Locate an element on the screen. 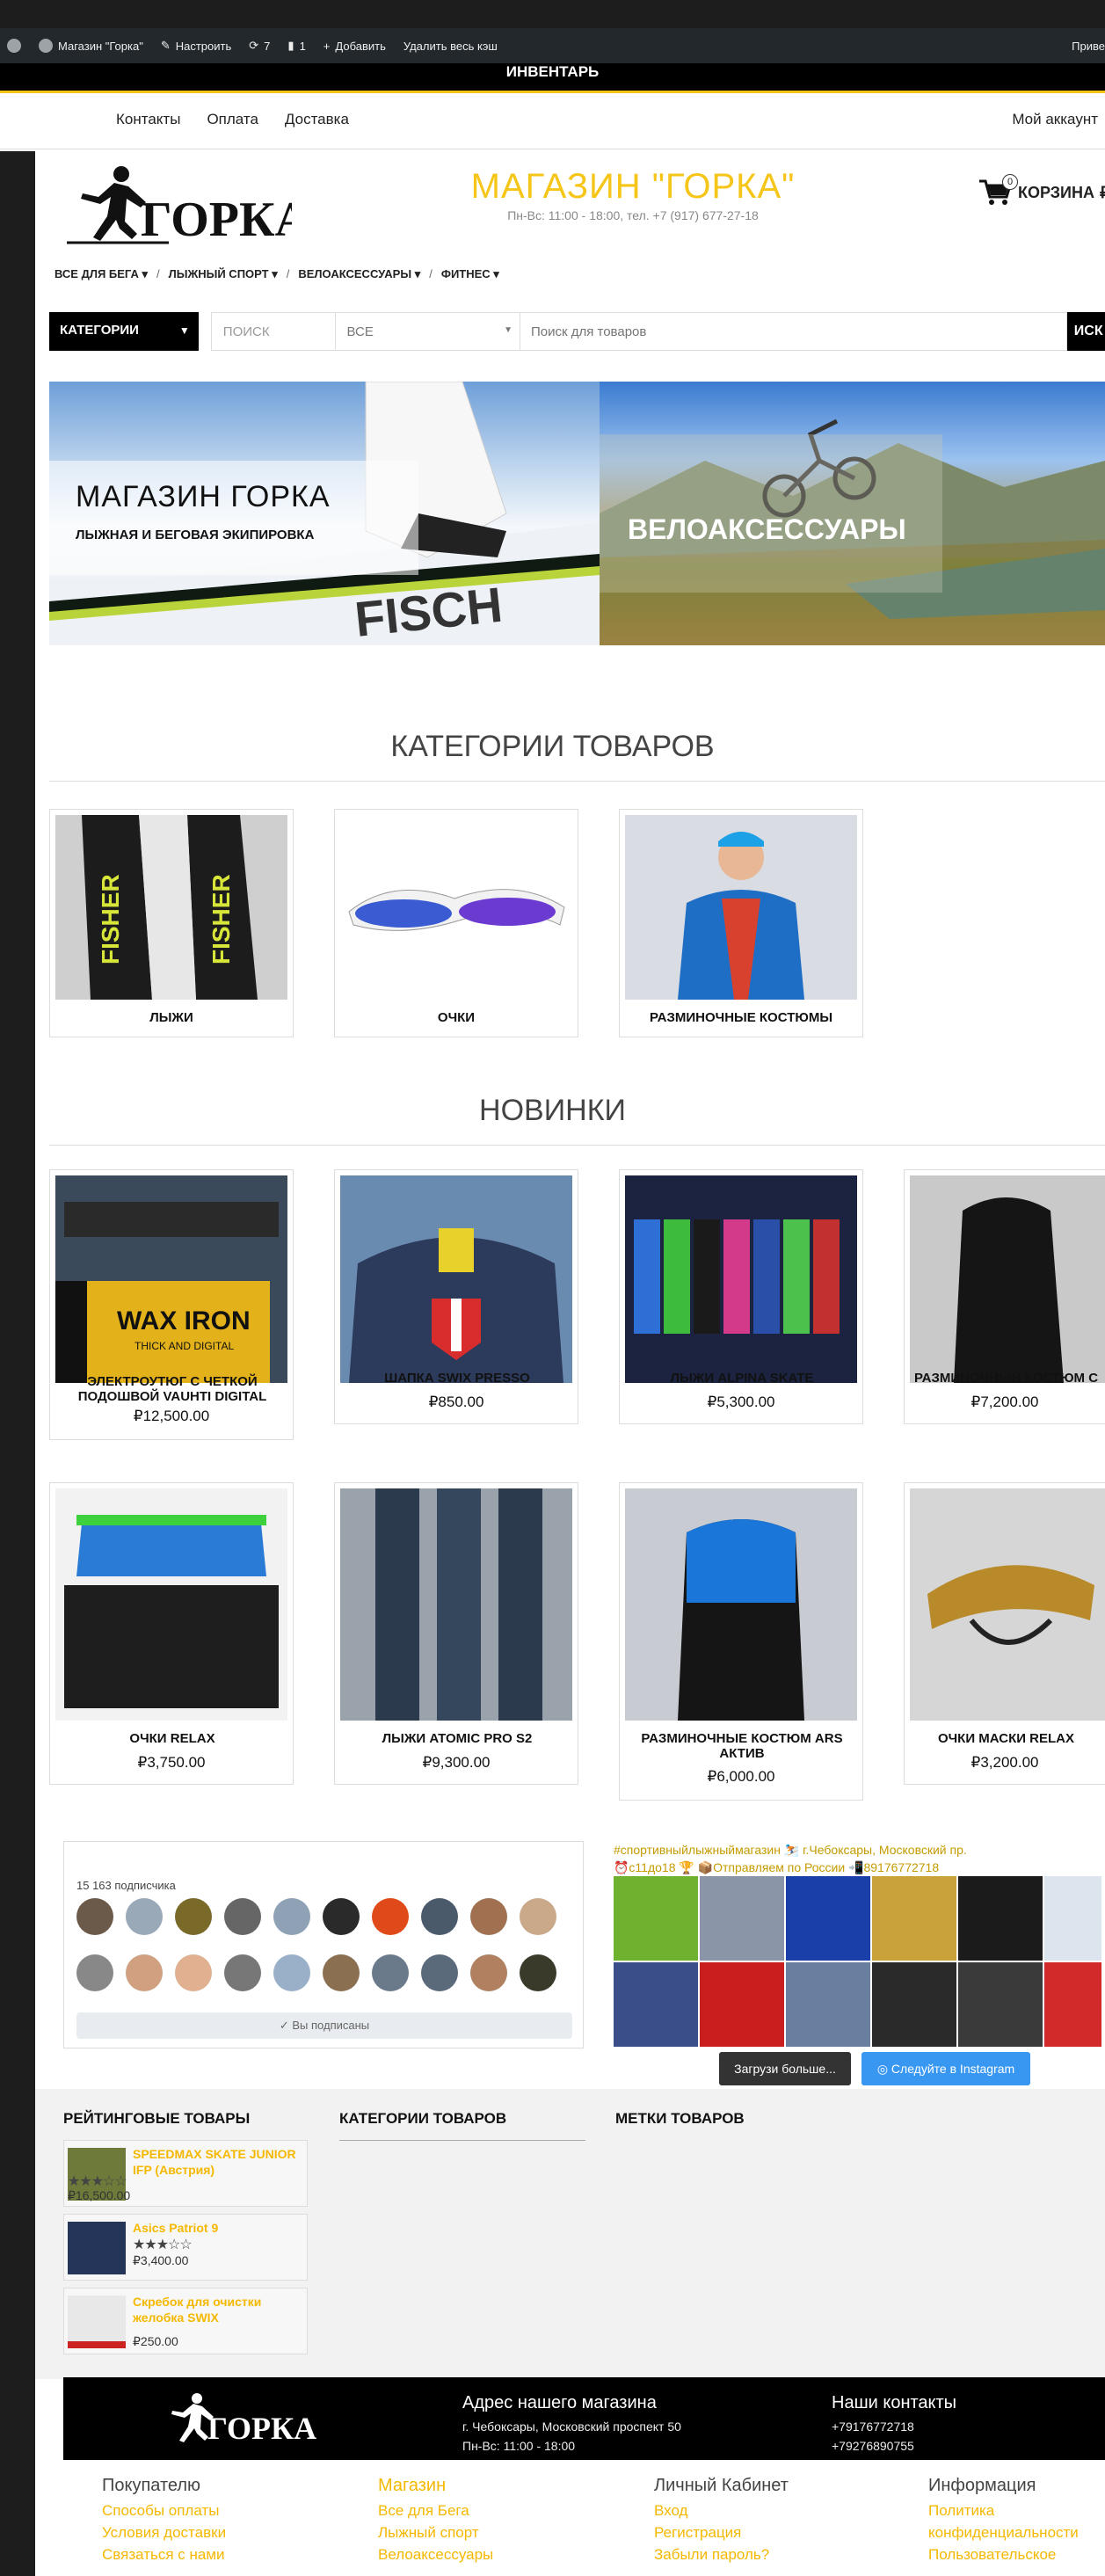 The height and width of the screenshot is (2576, 1105). product-card: РАЗМИНОЧНЫЙ КОСТЮМ С ₽7,200.00 is located at coordinates (1004, 1296).